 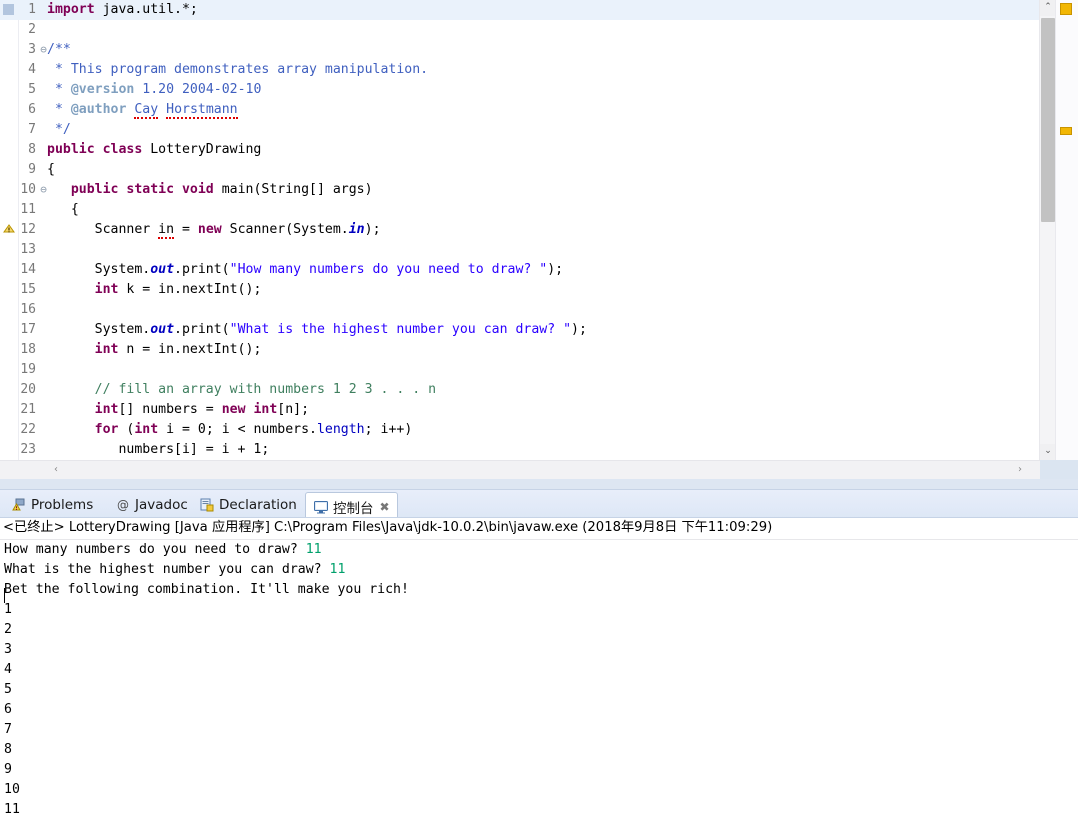 I want to click on console-line: 5, so click(x=541, y=690).